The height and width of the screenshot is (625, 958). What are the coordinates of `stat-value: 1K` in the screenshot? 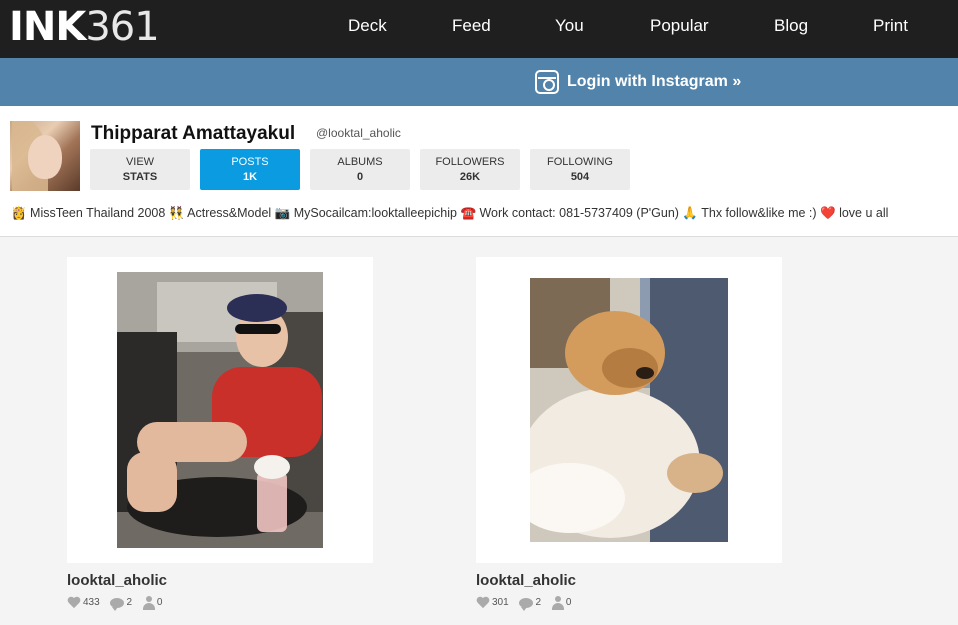 It's located at (250, 177).